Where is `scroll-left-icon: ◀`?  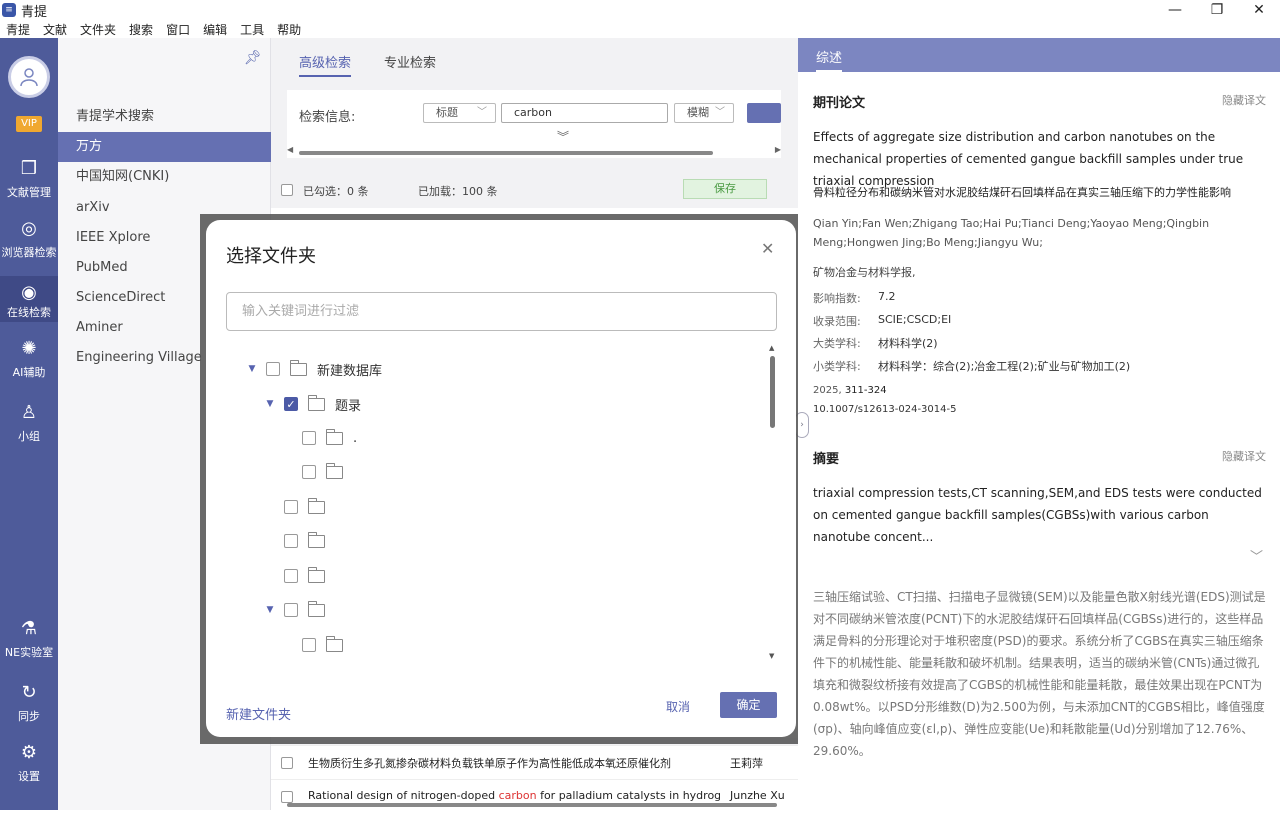
scroll-left-icon: ◀ is located at coordinates (290, 149).